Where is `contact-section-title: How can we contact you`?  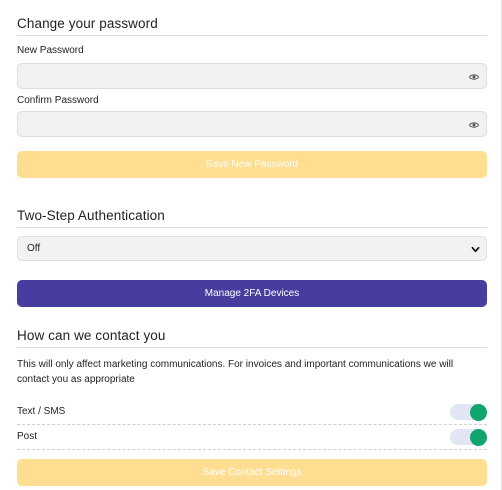 contact-section-title: How can we contact you is located at coordinates (91, 335).